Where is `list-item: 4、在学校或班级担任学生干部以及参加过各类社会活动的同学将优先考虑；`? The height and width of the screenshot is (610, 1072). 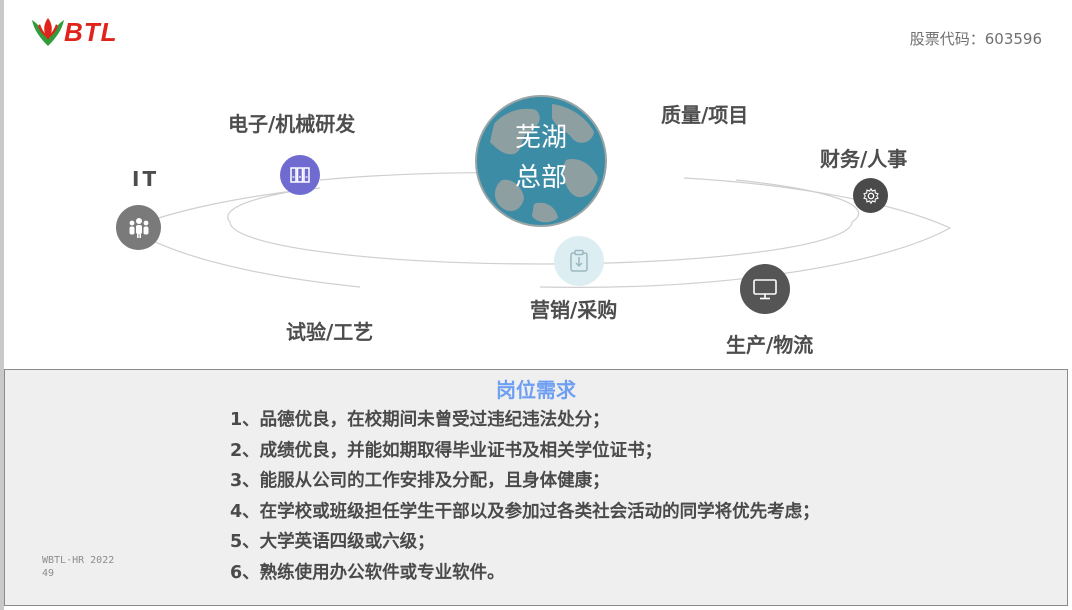
list-item: 4、在学校或班级担任学生干部以及参加过各类社会活动的同学将优先考虑； is located at coordinates (525, 511).